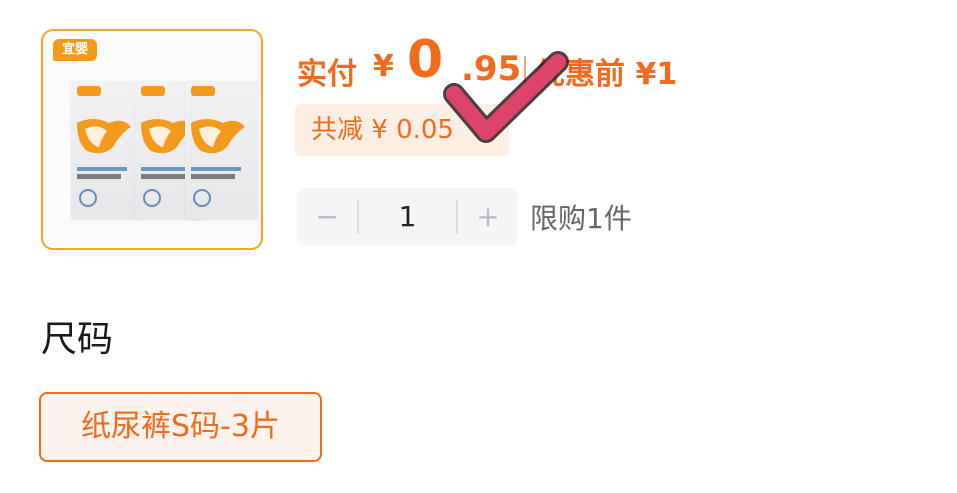 The width and height of the screenshot is (957, 493). What do you see at coordinates (506, 97) in the screenshot?
I see `checkmark-icon` at bounding box center [506, 97].